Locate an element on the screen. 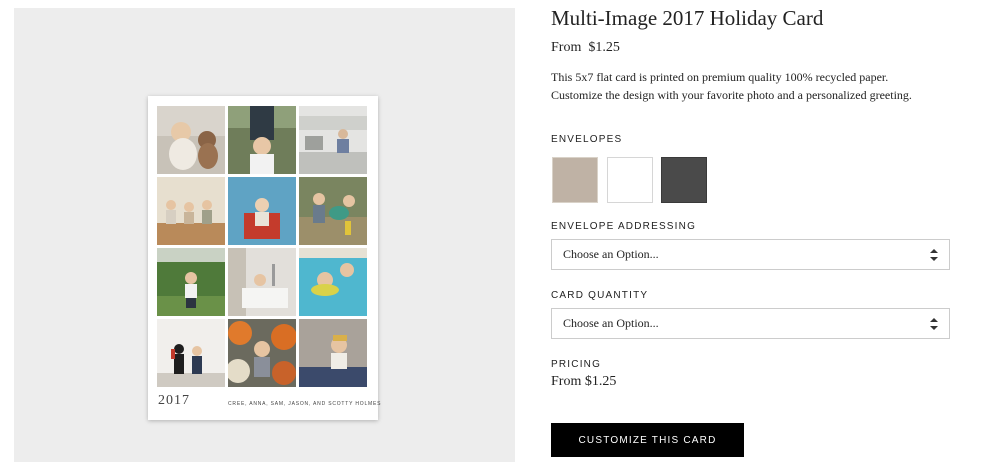 Image resolution: width=1000 pixels, height=462 pixels. card-quantity-label: CARD QUANTITY is located at coordinates (600, 295).